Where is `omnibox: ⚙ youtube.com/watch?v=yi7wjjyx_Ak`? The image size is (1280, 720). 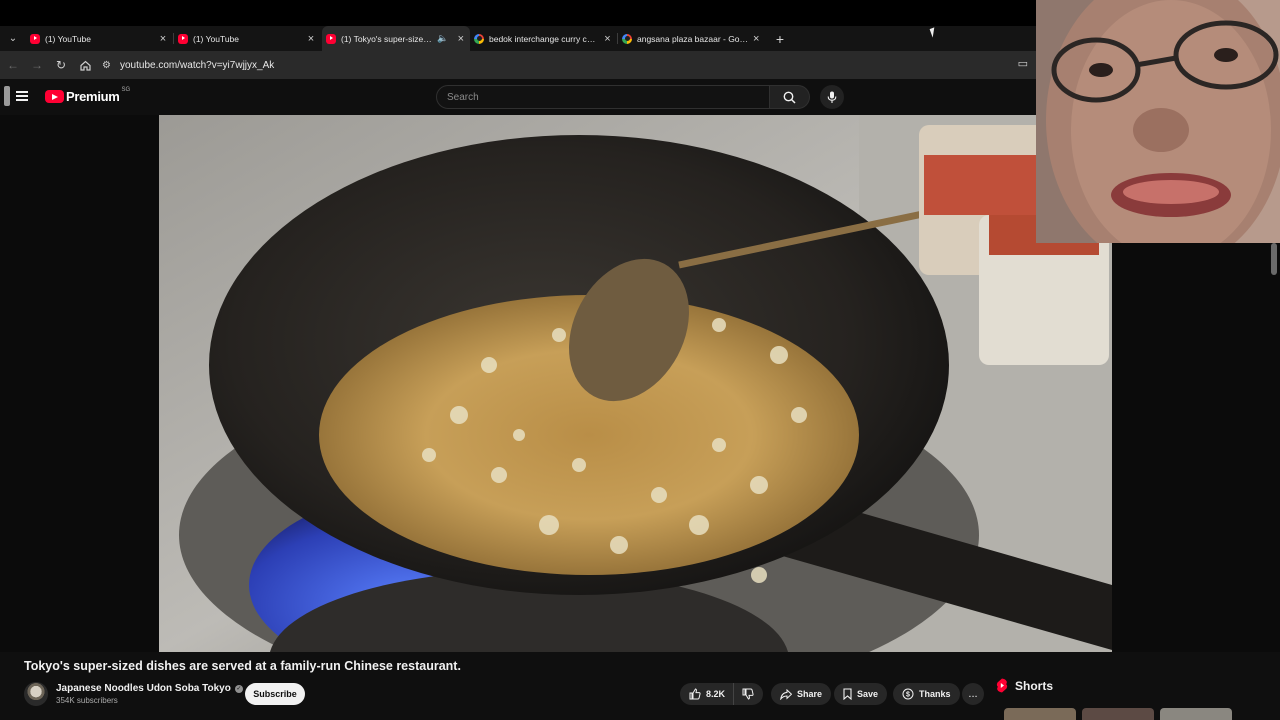 omnibox: ⚙ youtube.com/watch?v=yi7wjjyx_Ak is located at coordinates (542, 65).